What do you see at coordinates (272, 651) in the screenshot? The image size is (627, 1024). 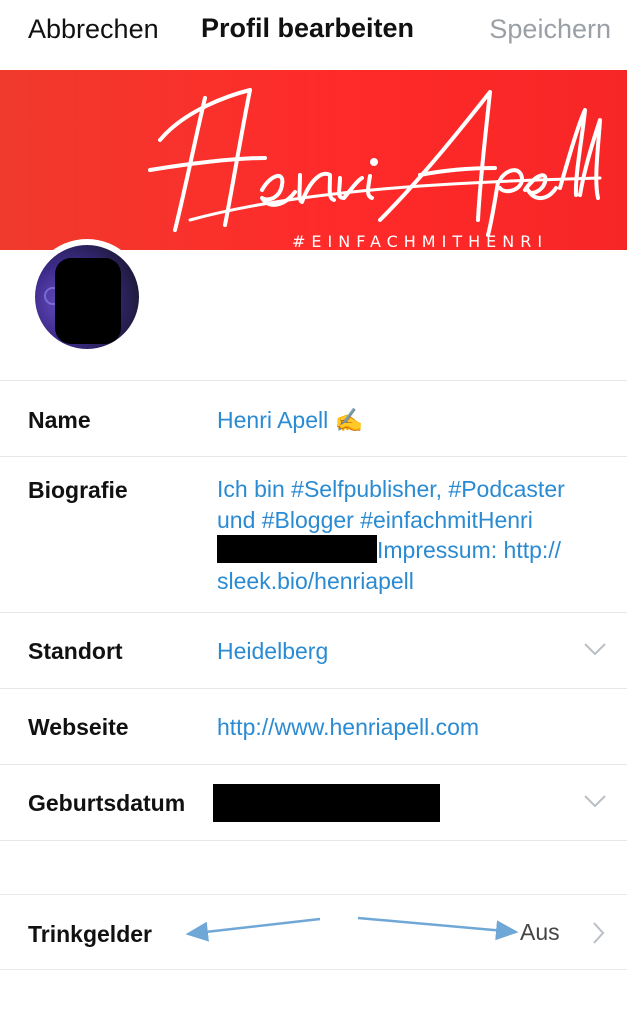 I see `location-field: Heidelberg` at bounding box center [272, 651].